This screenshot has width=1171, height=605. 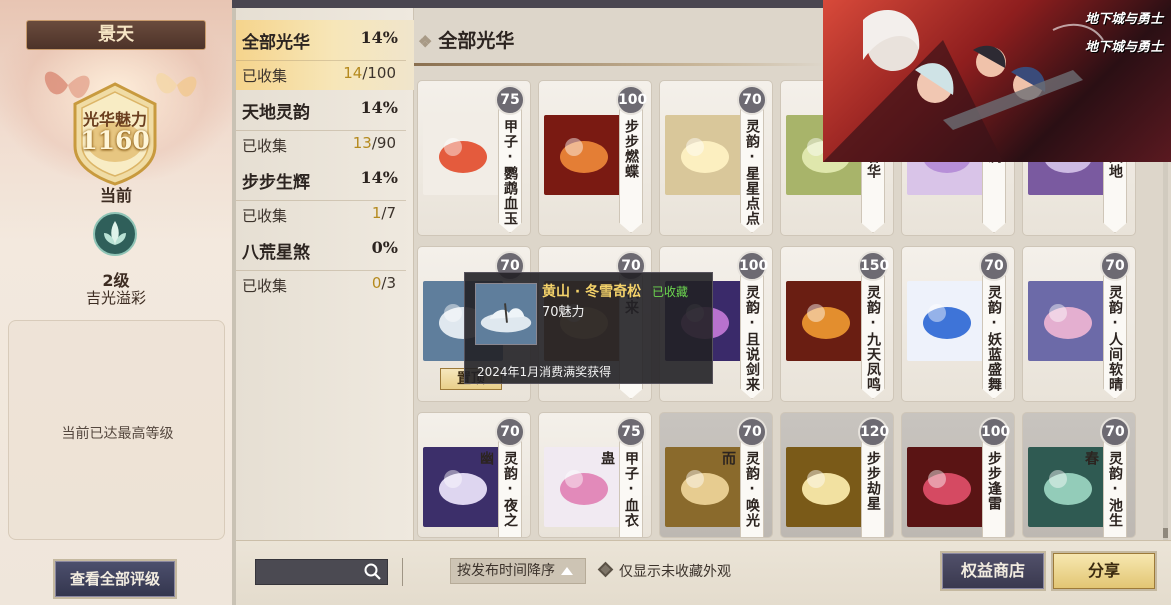 I want to click on game-logo-2: 地下城与勇士, so click(x=1123, y=47).